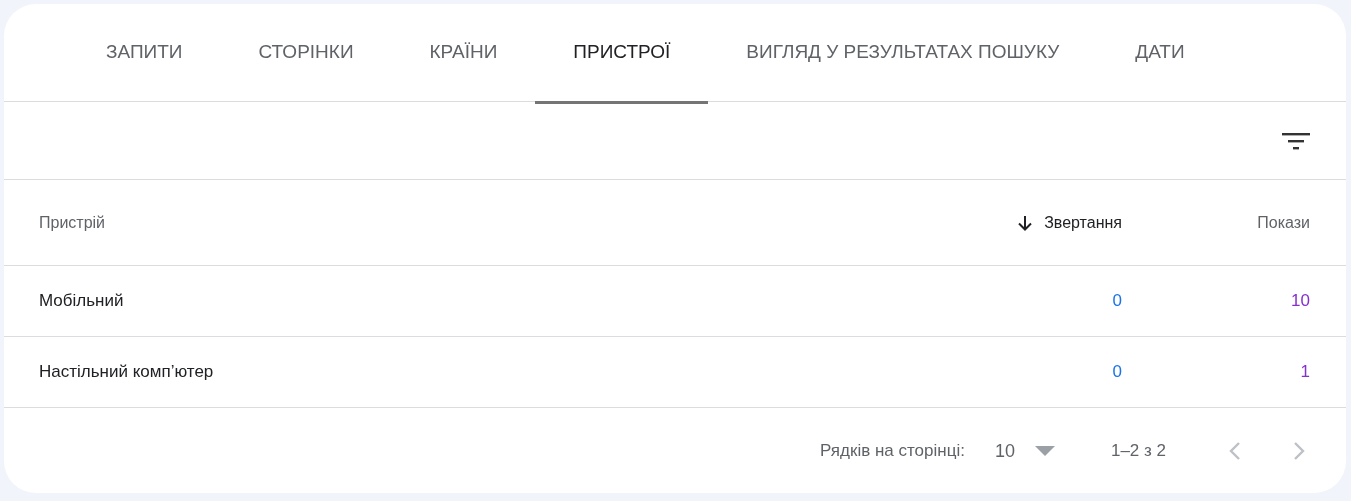 This screenshot has height=501, width=1351. What do you see at coordinates (903, 54) in the screenshot?
I see `tab: ВИГЛЯД У РЕЗУЛЬТАТАХ ПОШУКУ` at bounding box center [903, 54].